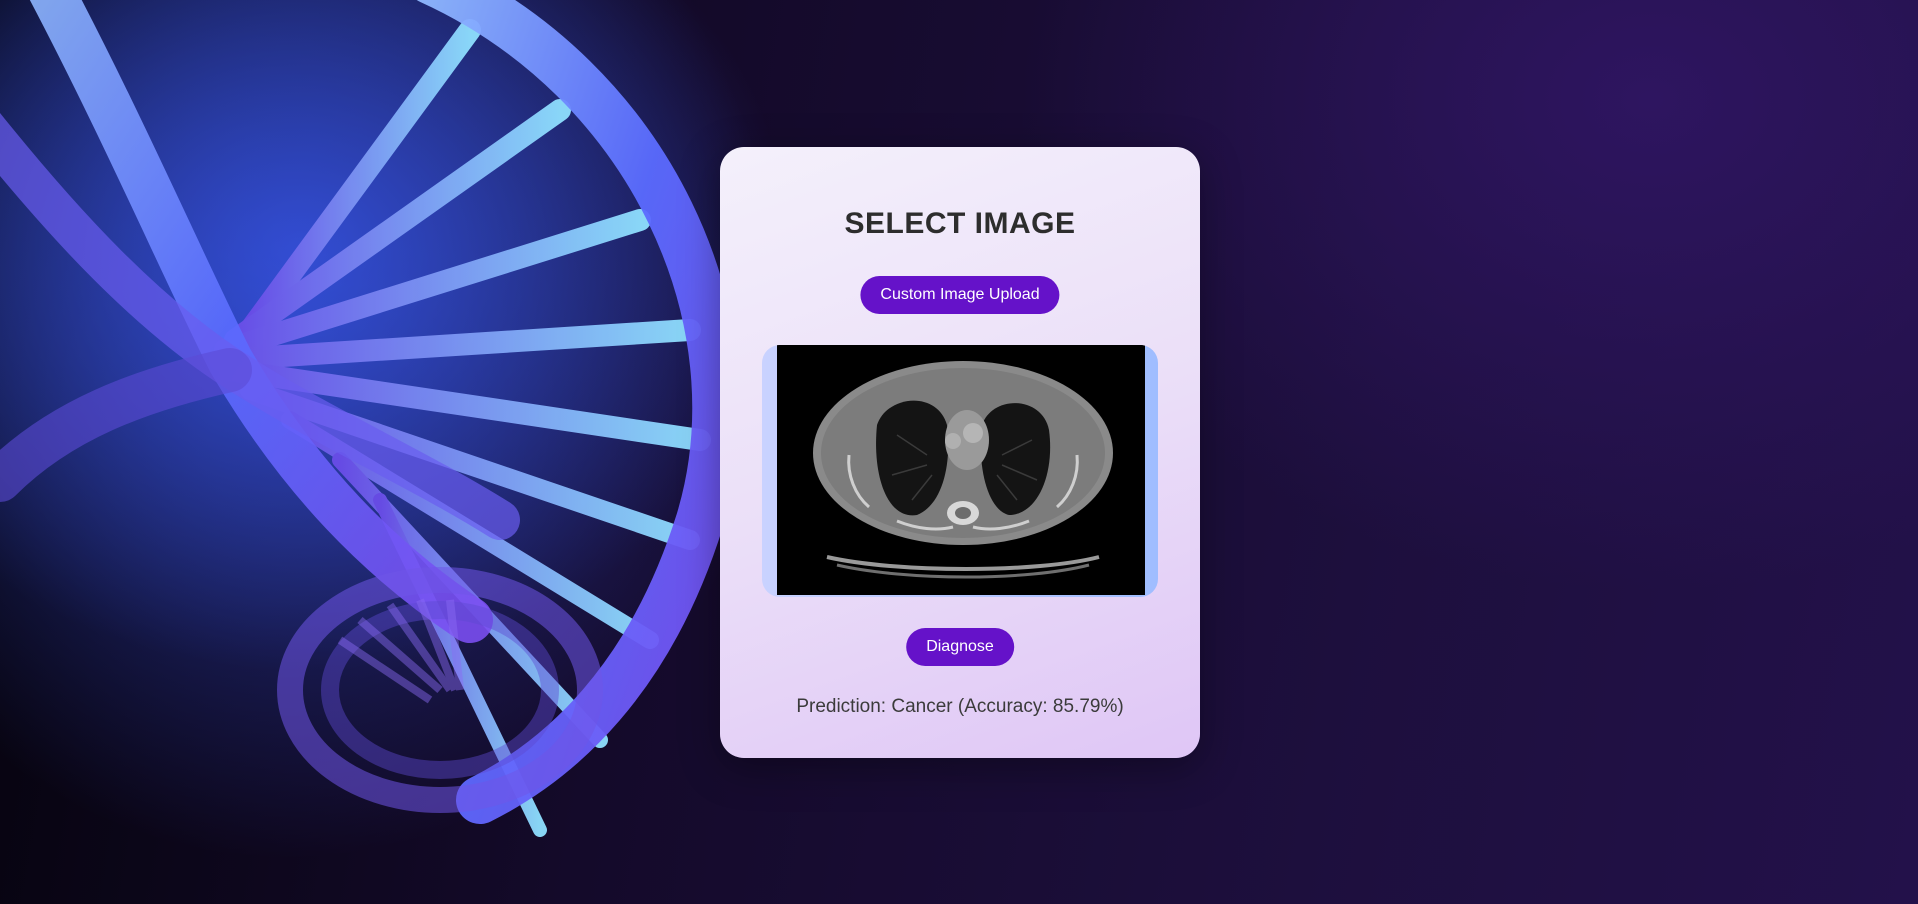 Image resolution: width=1918 pixels, height=904 pixels. I want to click on prediction-result: Prediction: Cancer (Accuracy: 85.79%), so click(960, 706).